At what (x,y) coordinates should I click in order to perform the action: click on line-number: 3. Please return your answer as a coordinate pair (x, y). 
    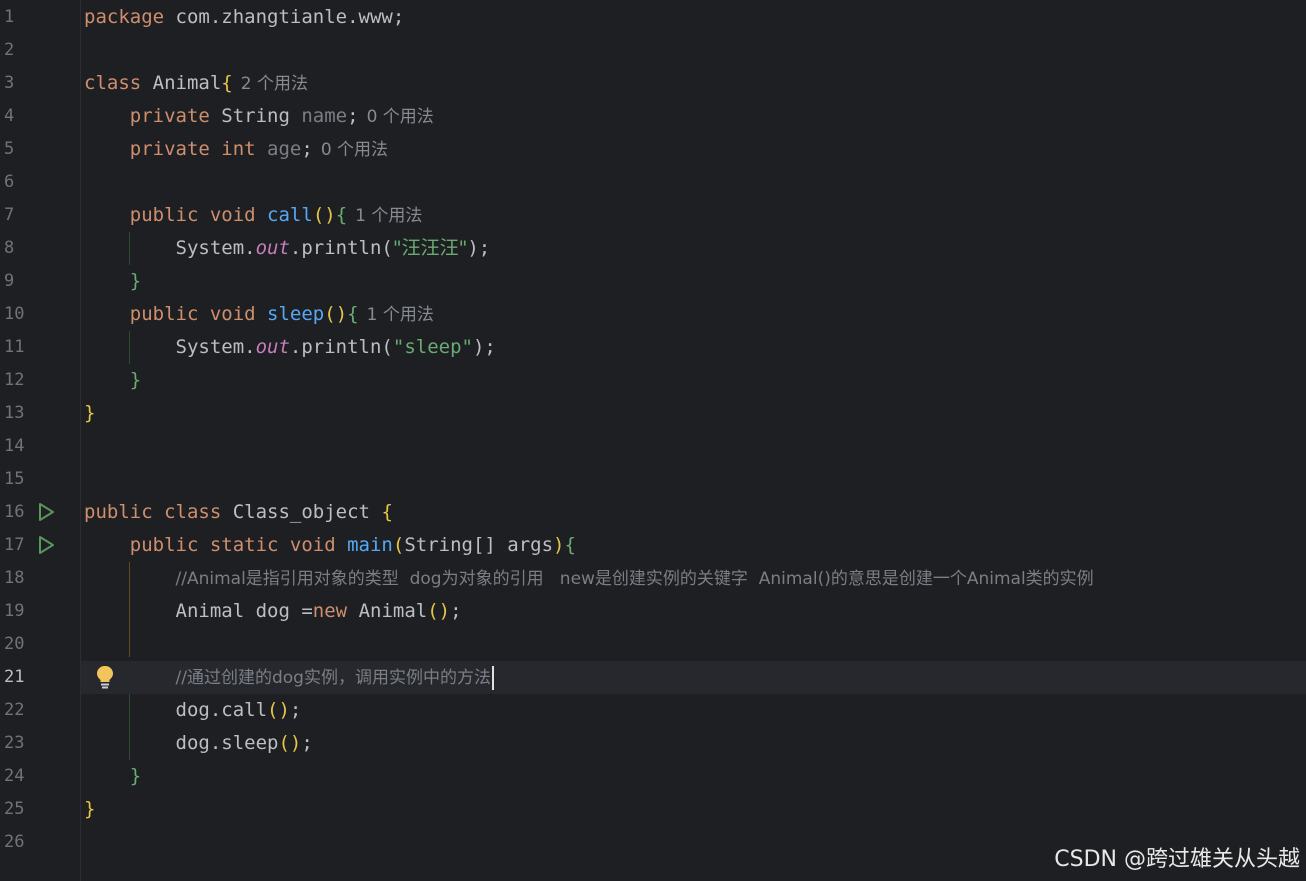
    Looking at the image, I should click on (9, 83).